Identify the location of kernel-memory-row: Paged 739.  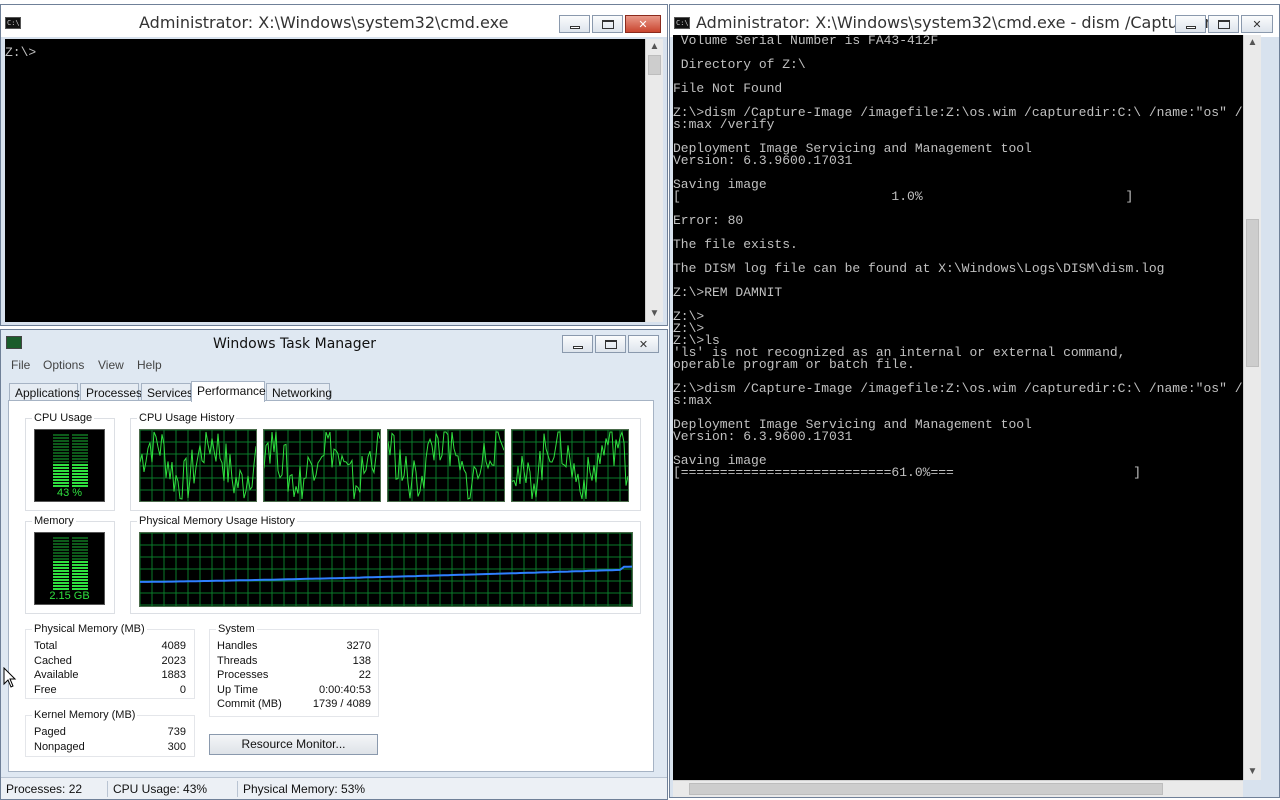
(110, 733).